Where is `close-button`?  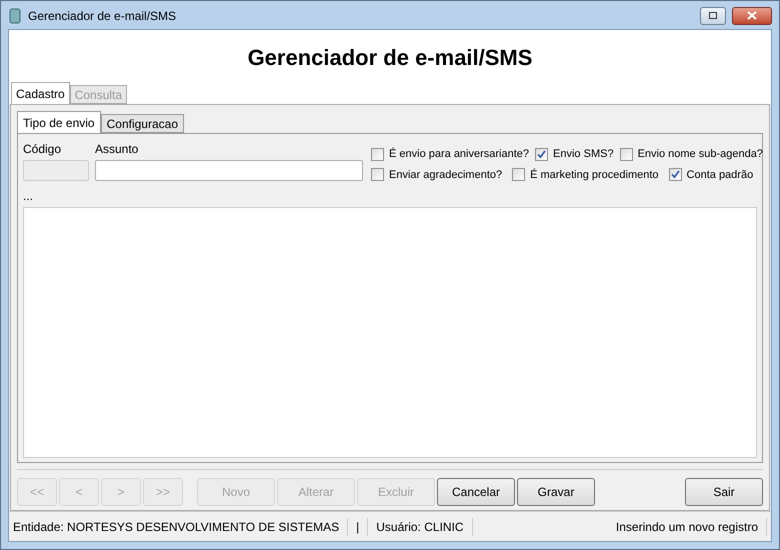
close-button is located at coordinates (752, 15).